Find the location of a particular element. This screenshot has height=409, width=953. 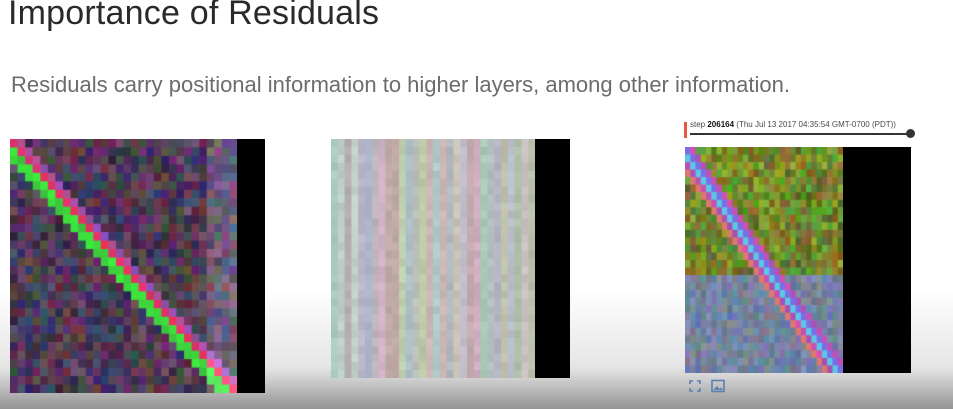

step-value: 206164 is located at coordinates (721, 124).